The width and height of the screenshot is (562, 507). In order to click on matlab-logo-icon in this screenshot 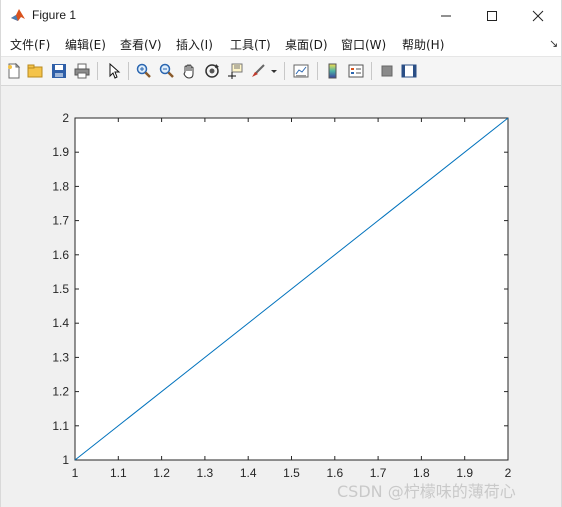, I will do `click(18, 15)`.